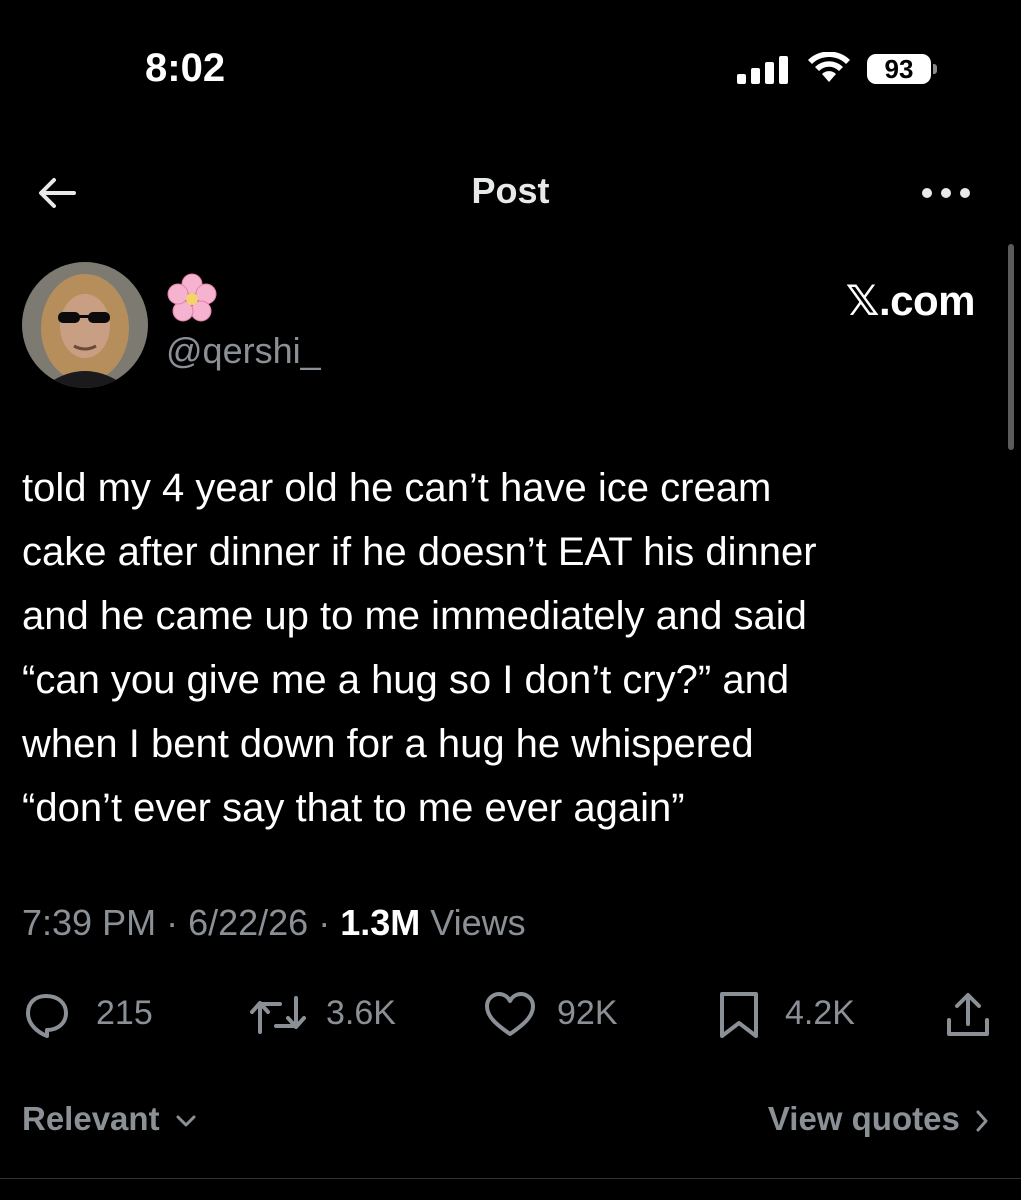  What do you see at coordinates (89, 922) in the screenshot?
I see `tweet-time: 7:39 PM` at bounding box center [89, 922].